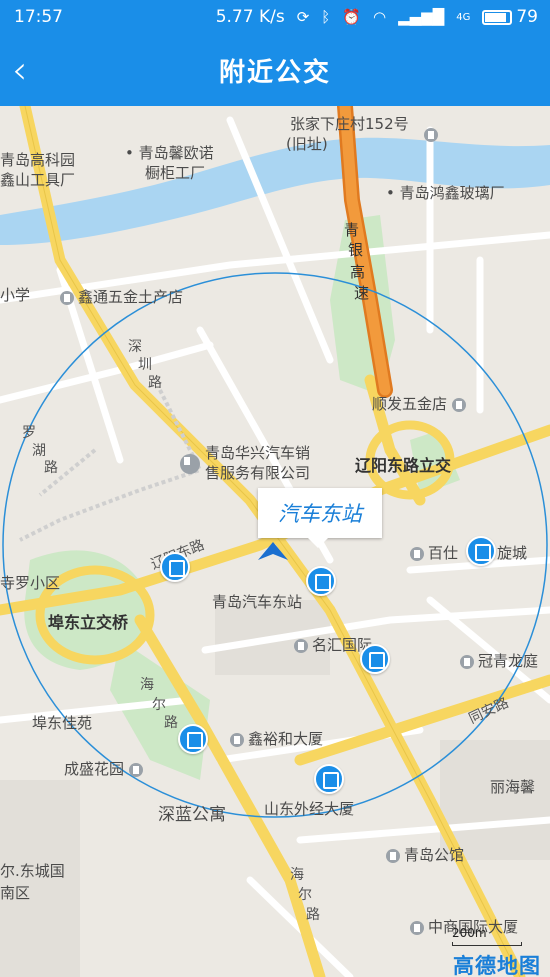 The image size is (550, 977). I want to click on alarm-icon: ⏰, so click(351, 17).